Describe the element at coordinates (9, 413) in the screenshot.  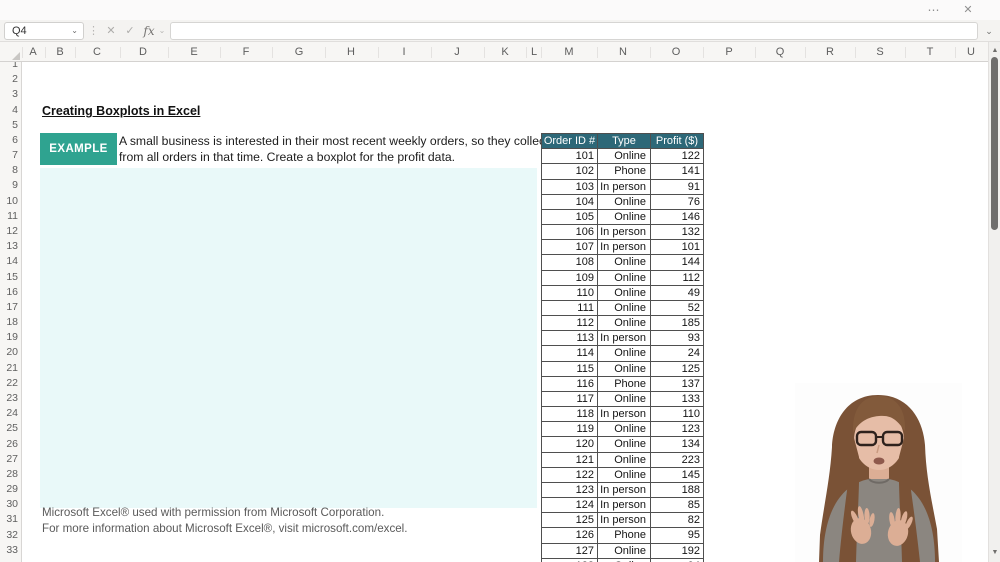
I see `row-header-24: 24` at that location.